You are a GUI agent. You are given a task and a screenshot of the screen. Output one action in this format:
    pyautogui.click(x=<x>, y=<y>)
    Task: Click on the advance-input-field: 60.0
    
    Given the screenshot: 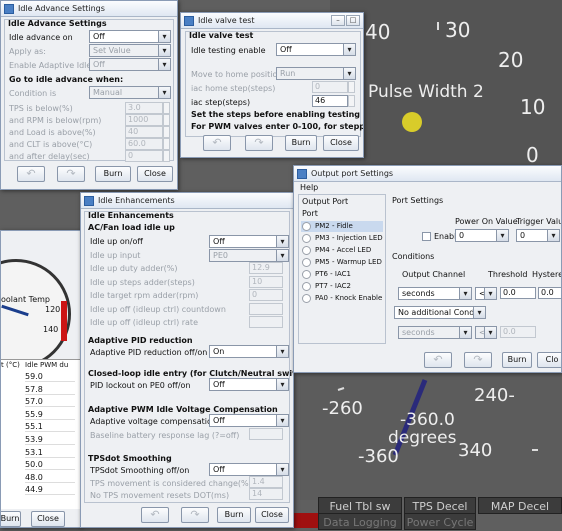 What is the action you would take?
    pyautogui.click(x=144, y=144)
    